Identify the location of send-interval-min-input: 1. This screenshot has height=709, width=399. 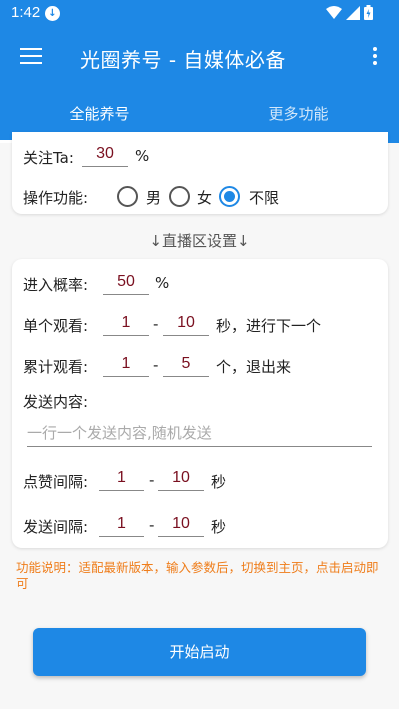
(121, 525).